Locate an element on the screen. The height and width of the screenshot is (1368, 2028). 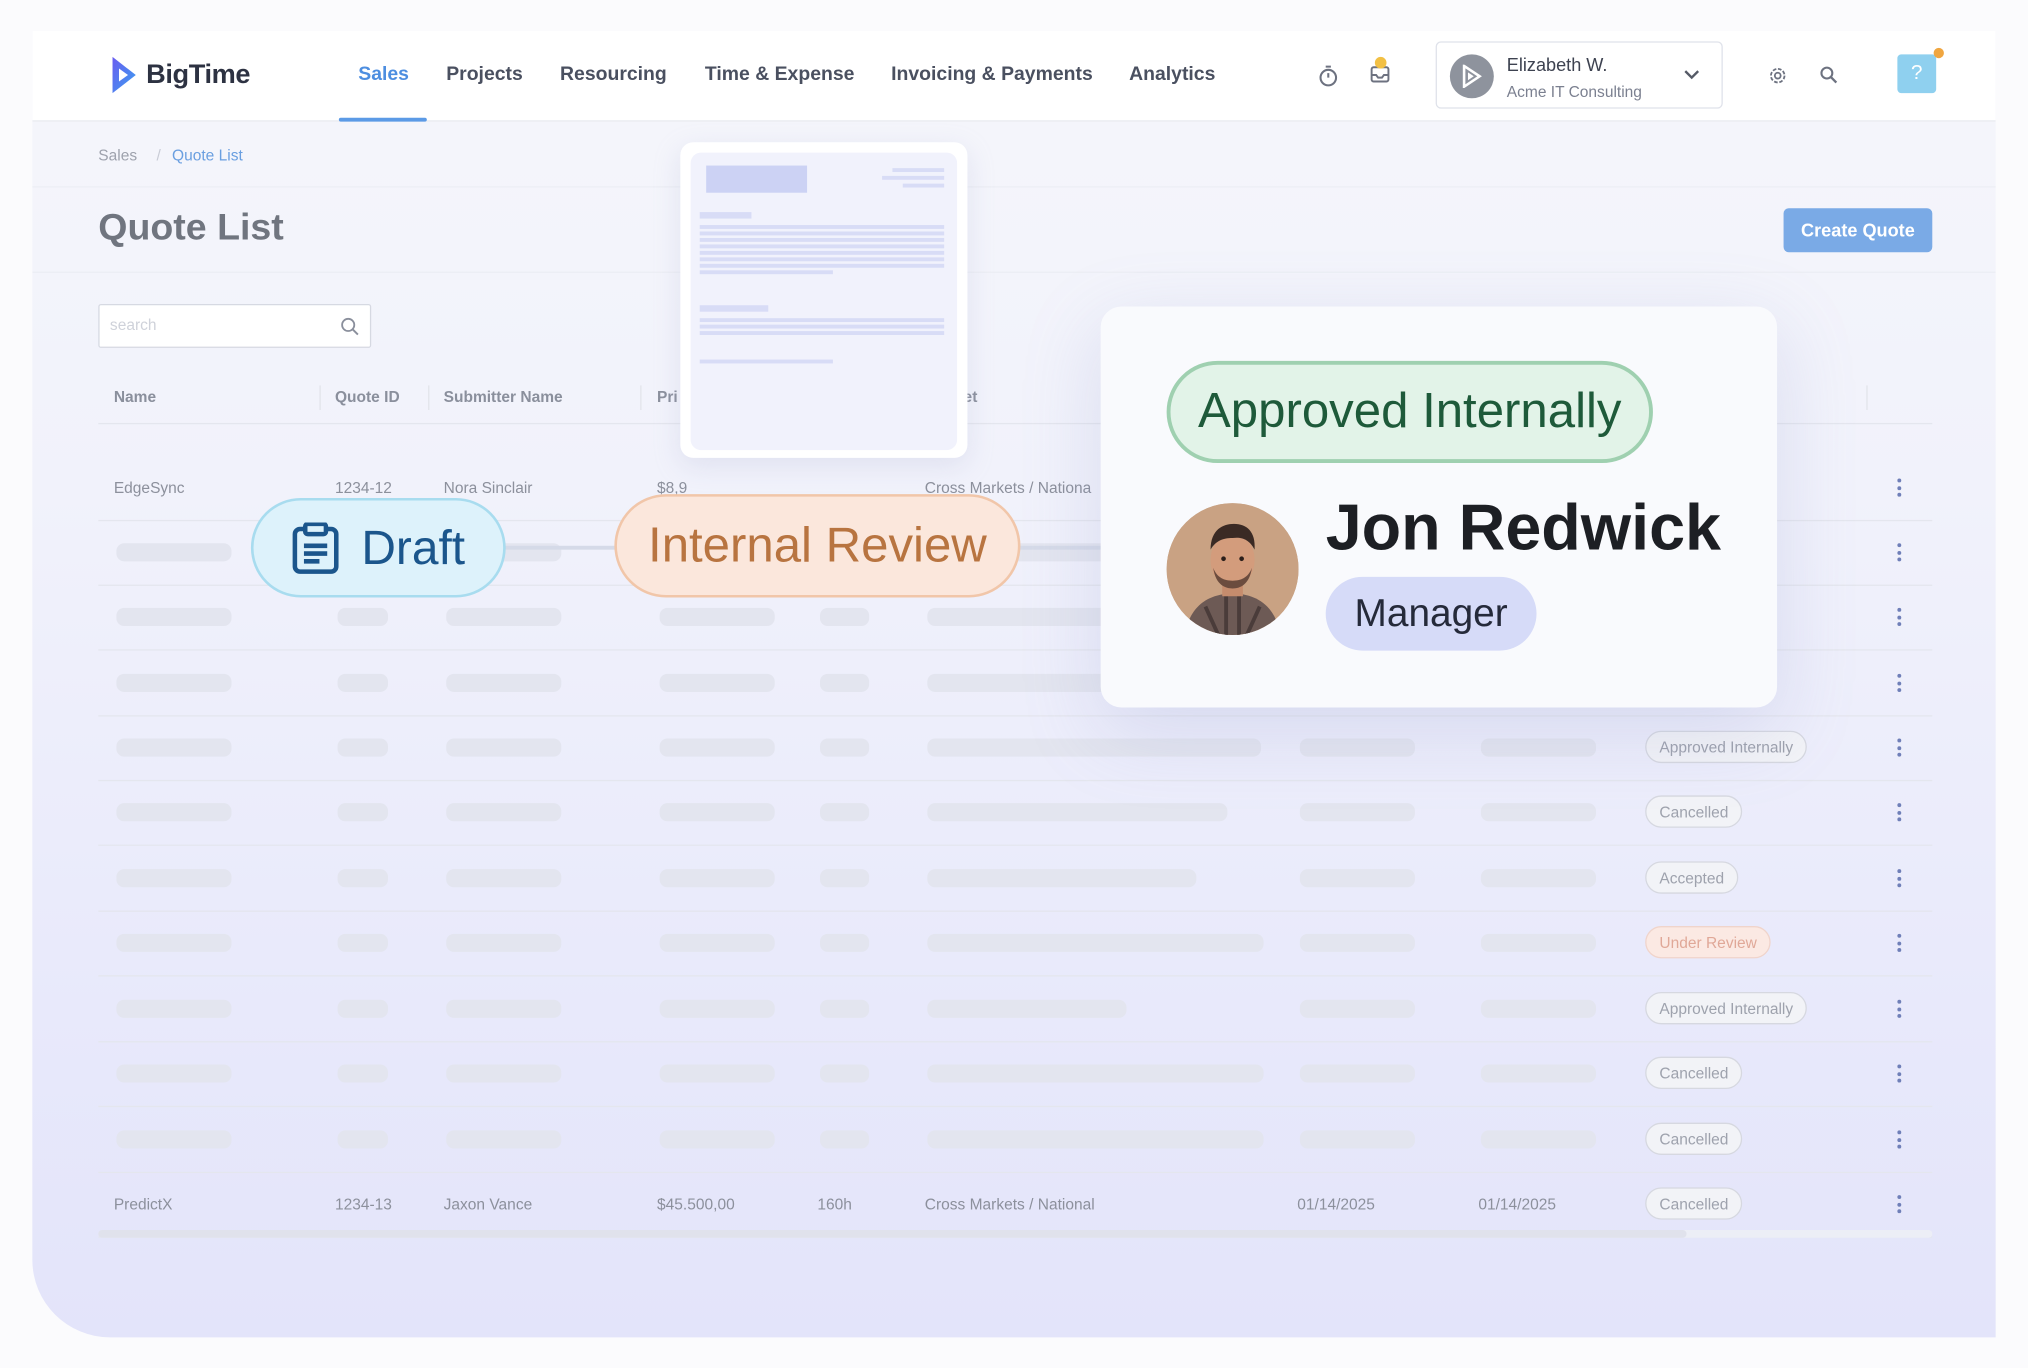
draft-status-badge: Draft is located at coordinates (378, 547).